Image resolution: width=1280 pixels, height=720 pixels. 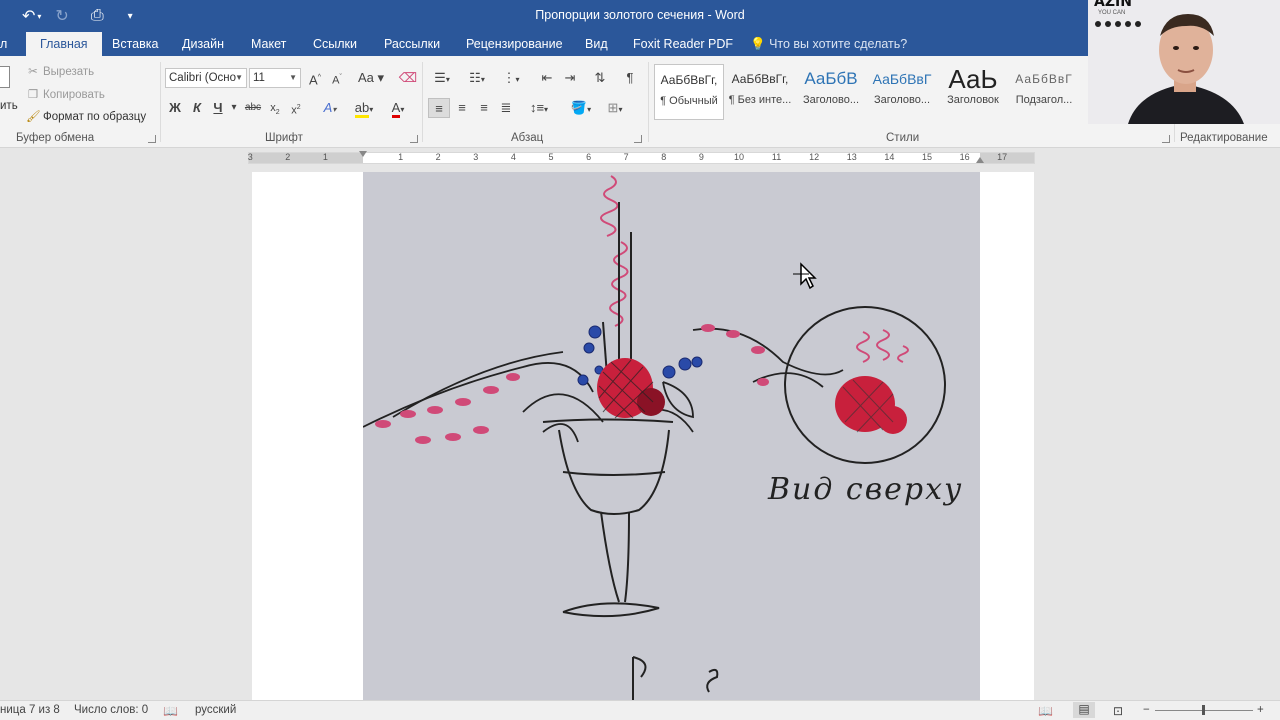 What do you see at coordinates (275, 78) in the screenshot?
I see `font-size-combo: 11 ▼` at bounding box center [275, 78].